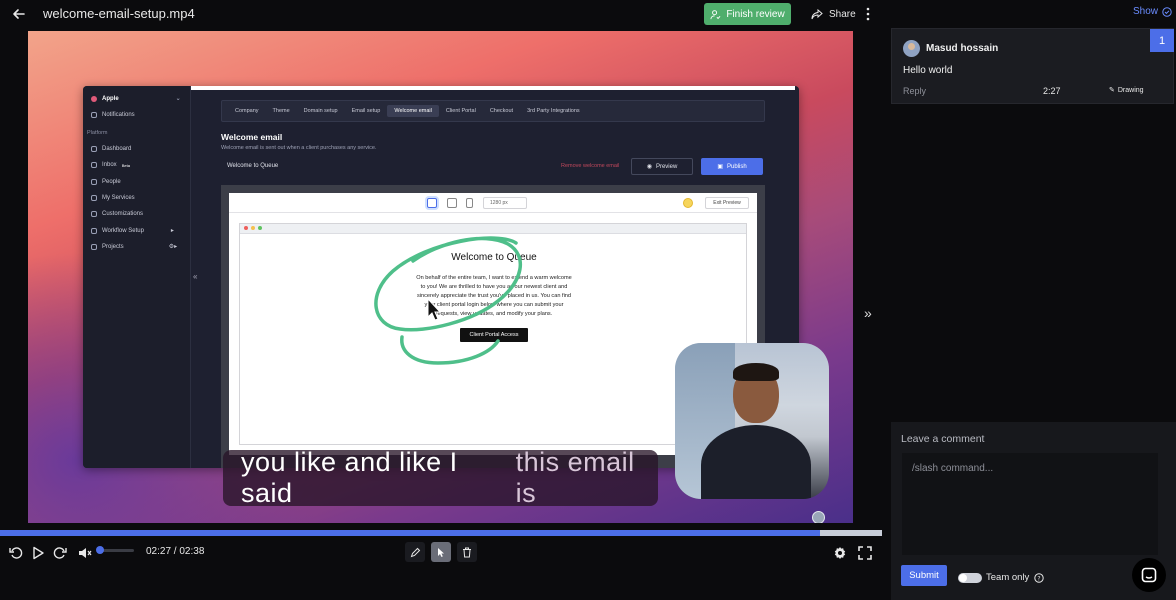 This screenshot has width=1176, height=600. Describe the element at coordinates (943, 439) in the screenshot. I see `compose-label: Leave a comment` at that location.